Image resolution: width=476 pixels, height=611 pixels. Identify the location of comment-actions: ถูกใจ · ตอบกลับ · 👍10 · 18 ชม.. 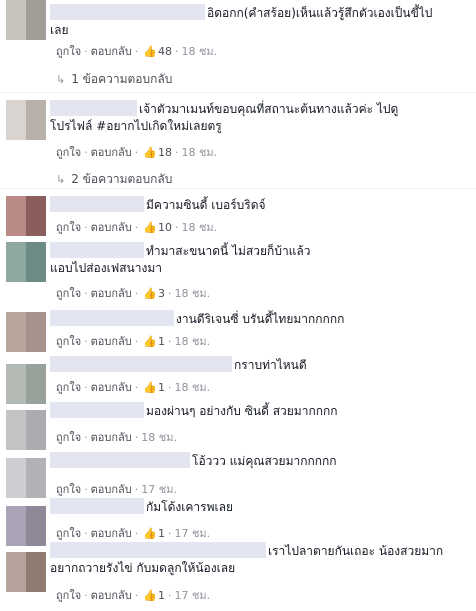
(136, 227).